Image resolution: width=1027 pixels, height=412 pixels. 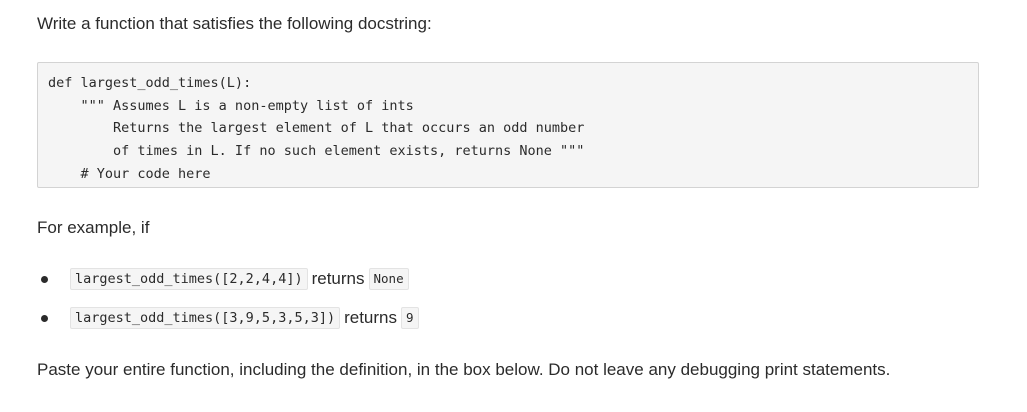 I want to click on example-result-code: 9, so click(x=410, y=318).